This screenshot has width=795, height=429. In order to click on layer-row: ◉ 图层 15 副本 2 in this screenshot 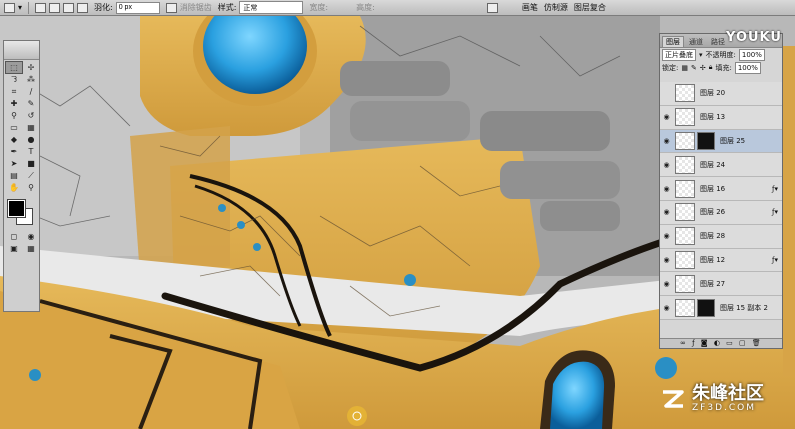, I will do `click(721, 308)`.